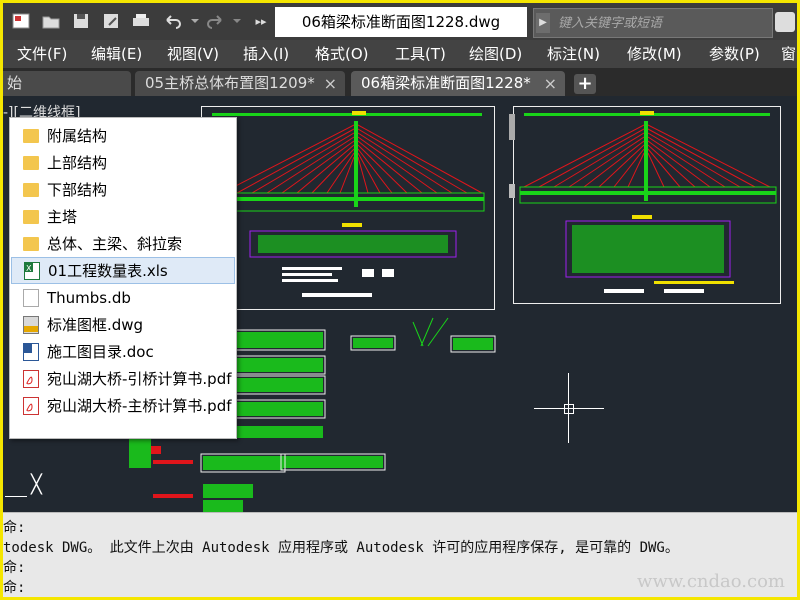 This screenshot has width=800, height=600. Describe the element at coordinates (123, 189) in the screenshot. I see `list-item: 下部结构` at that location.